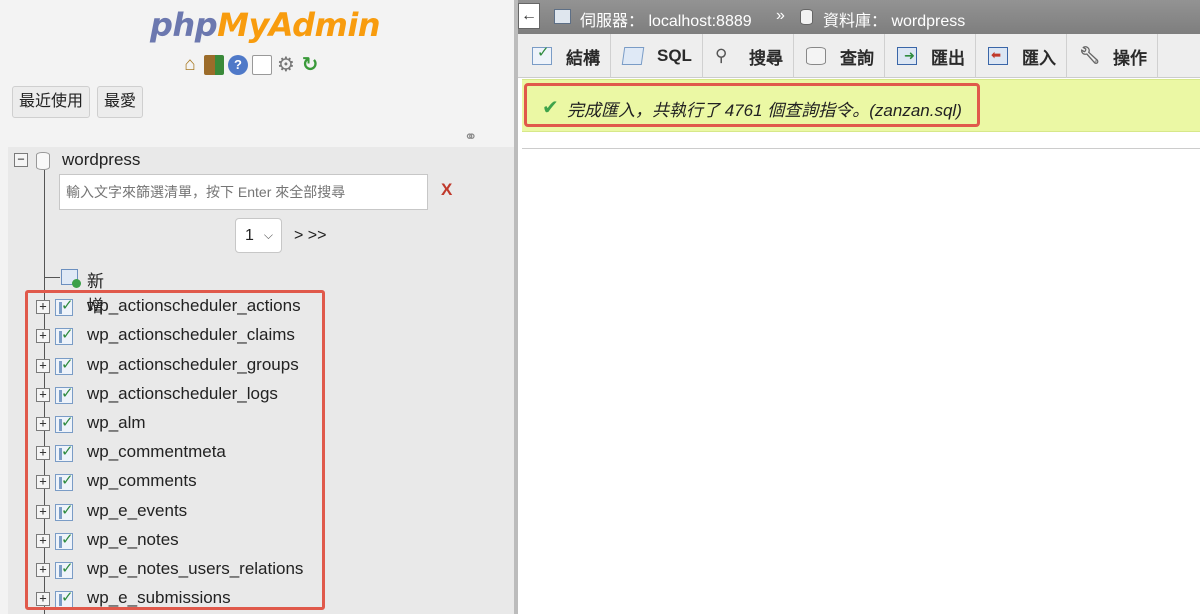 The image size is (1200, 614). Describe the element at coordinates (250, 65) in the screenshot. I see `nav-icon-row: ⌂ ? ⚙ ↻` at that location.